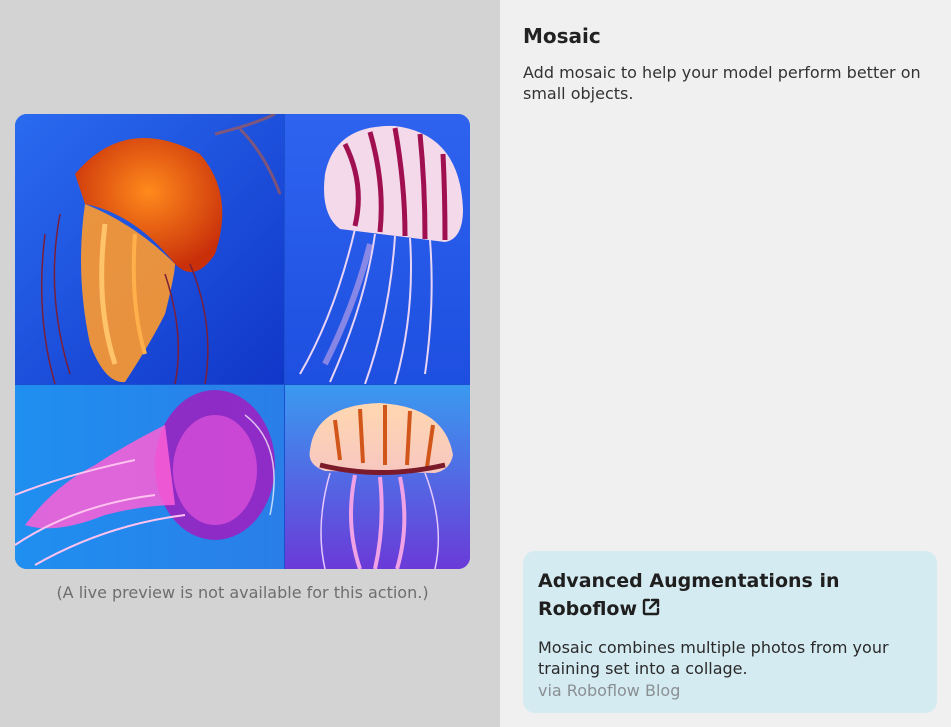  What do you see at coordinates (689, 595) in the screenshot?
I see `blog-link-title: Advanced Augmentations in Roboflow` at bounding box center [689, 595].